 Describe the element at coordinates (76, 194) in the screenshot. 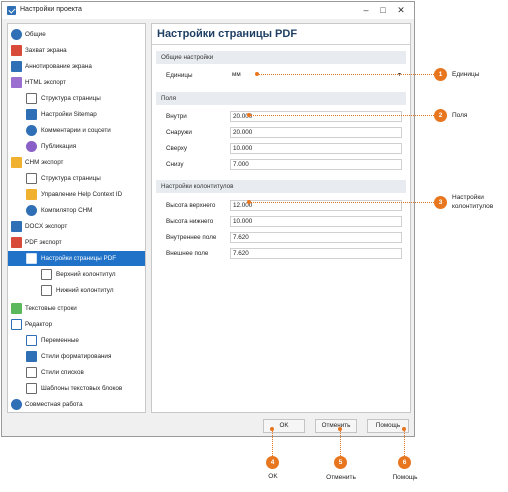

I see `tree-item-help-context-id: Управление Help Context ID` at that location.